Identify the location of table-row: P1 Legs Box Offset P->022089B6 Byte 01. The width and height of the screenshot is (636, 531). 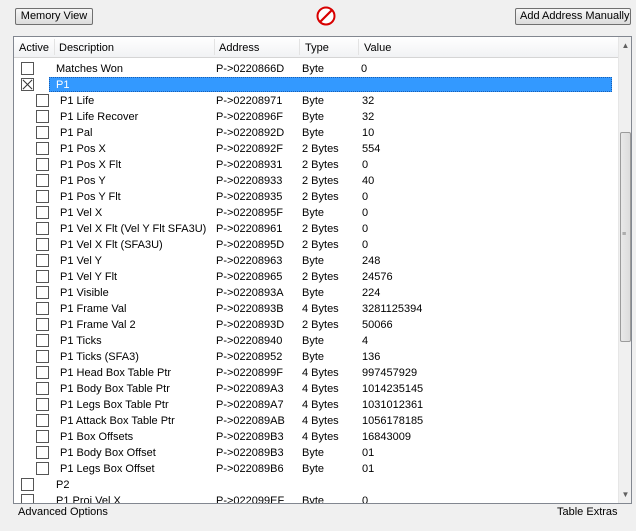
(316, 469).